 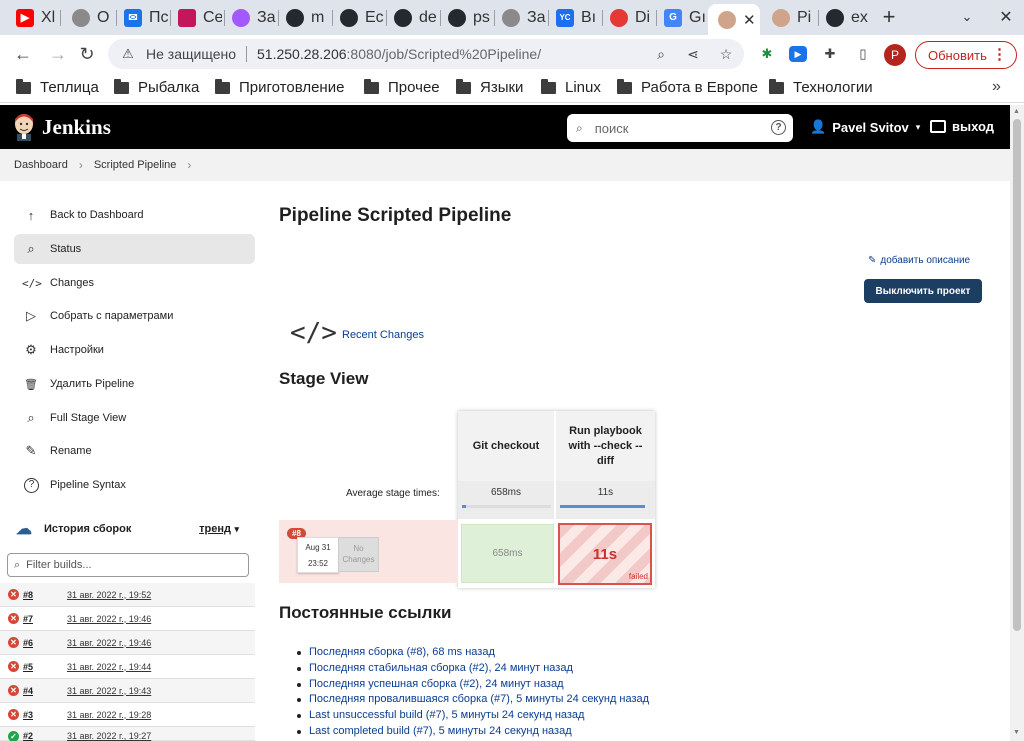 What do you see at coordinates (318, 555) in the screenshot?
I see `run-date-box: Aug 31 23:52` at bounding box center [318, 555].